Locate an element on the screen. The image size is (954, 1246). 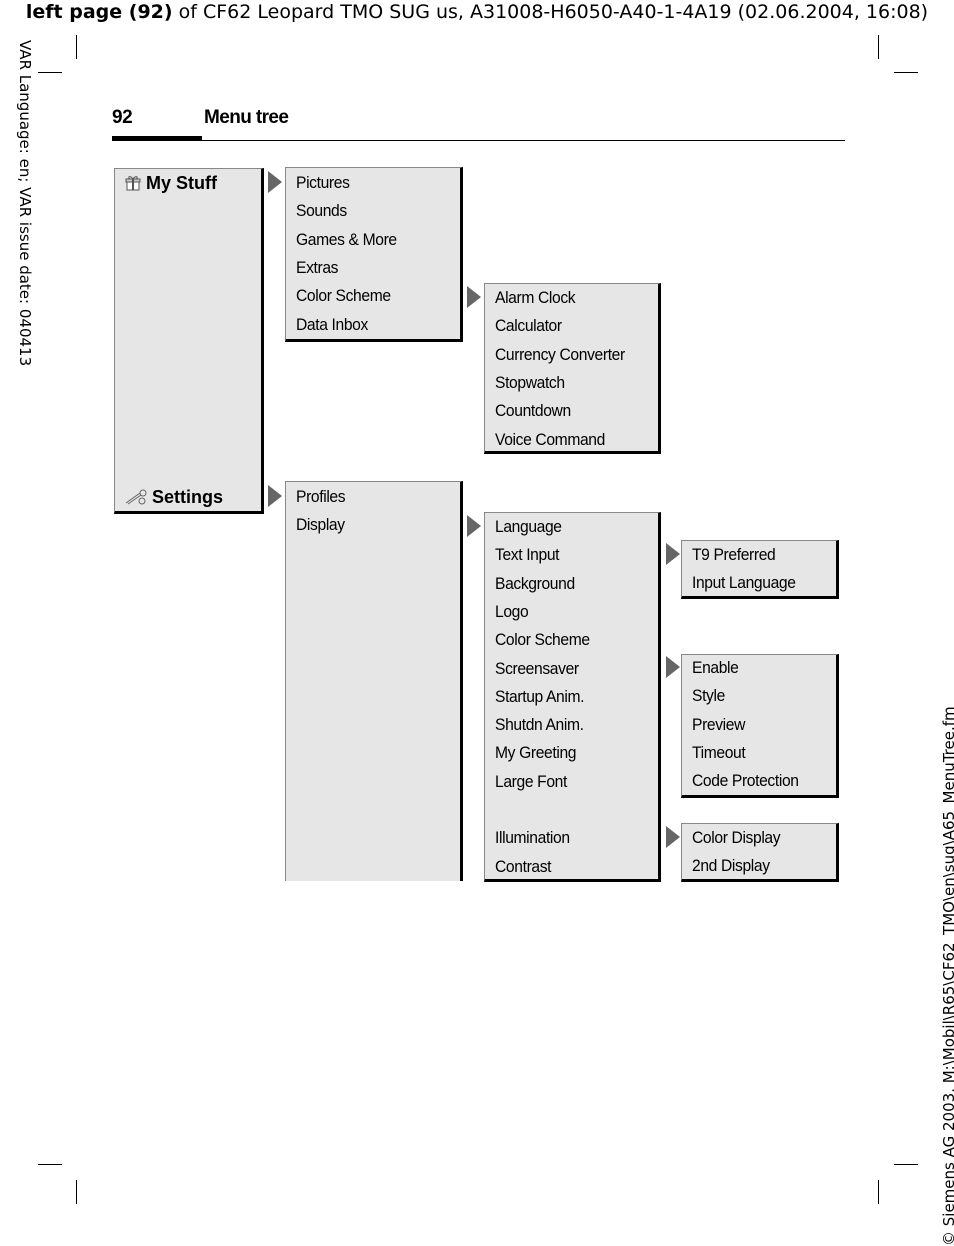
menu-item: Countdown is located at coordinates (533, 411).